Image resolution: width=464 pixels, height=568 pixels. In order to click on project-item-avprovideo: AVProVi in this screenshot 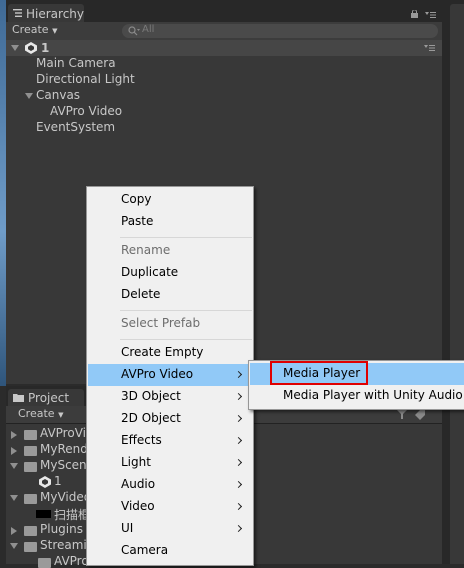, I will do `click(63, 433)`.